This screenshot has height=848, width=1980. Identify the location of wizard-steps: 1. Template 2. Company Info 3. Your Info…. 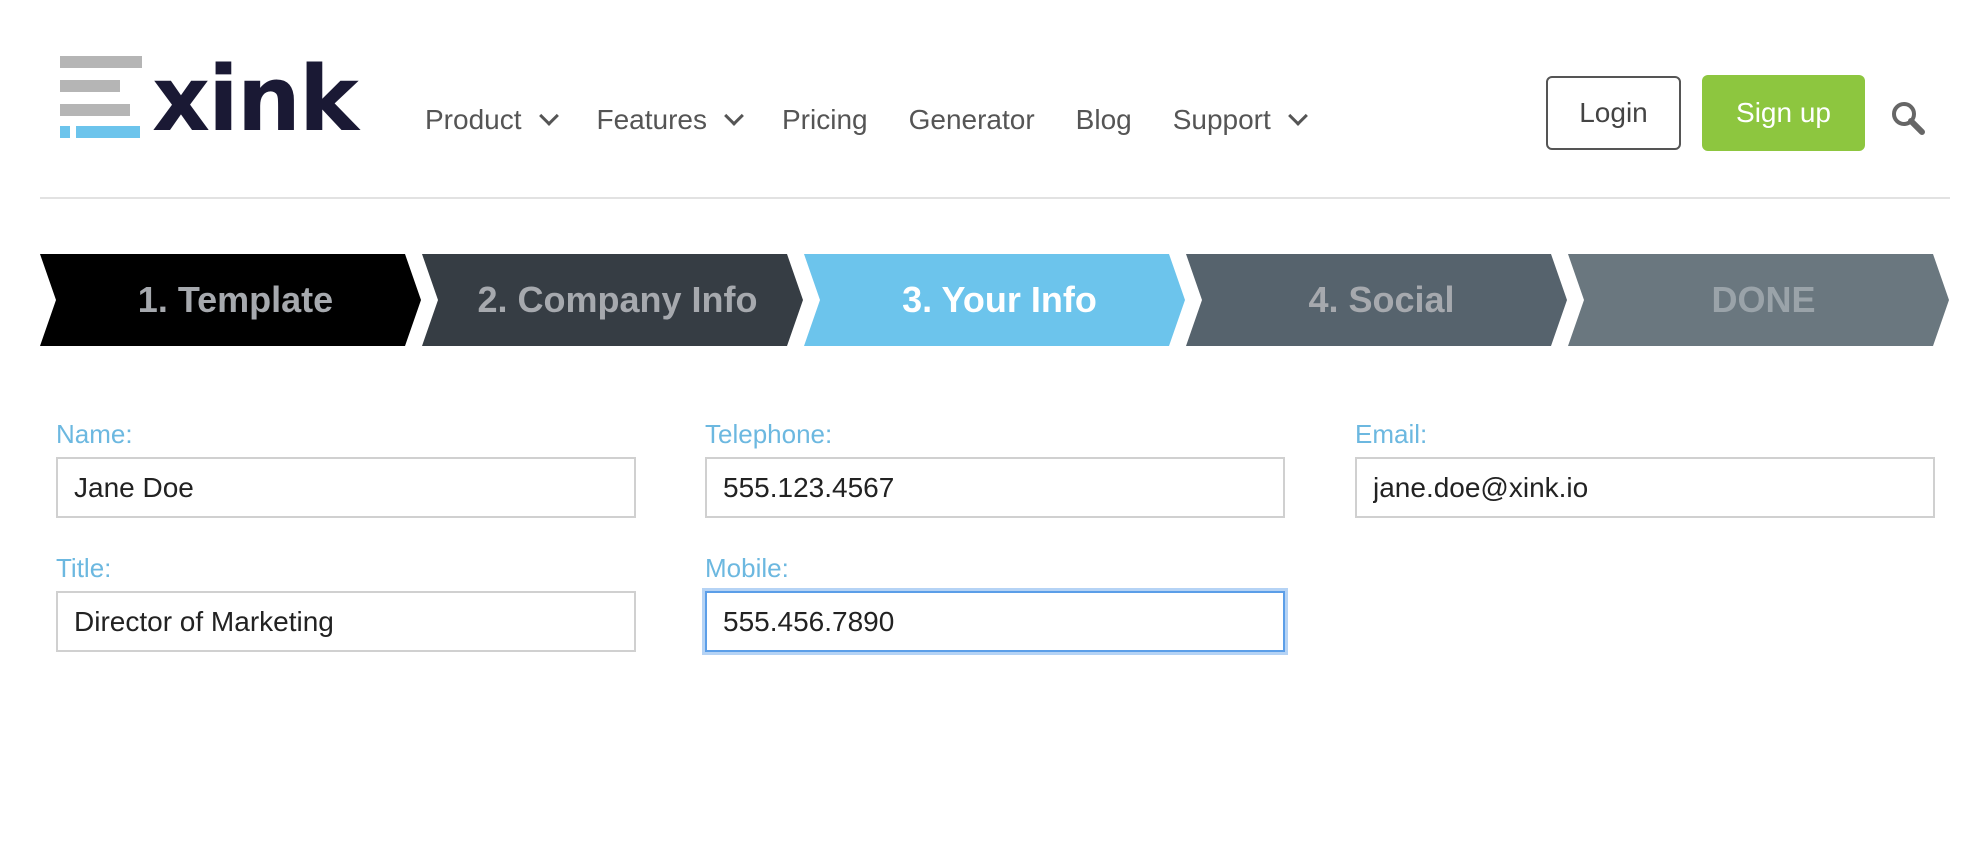
(995, 300).